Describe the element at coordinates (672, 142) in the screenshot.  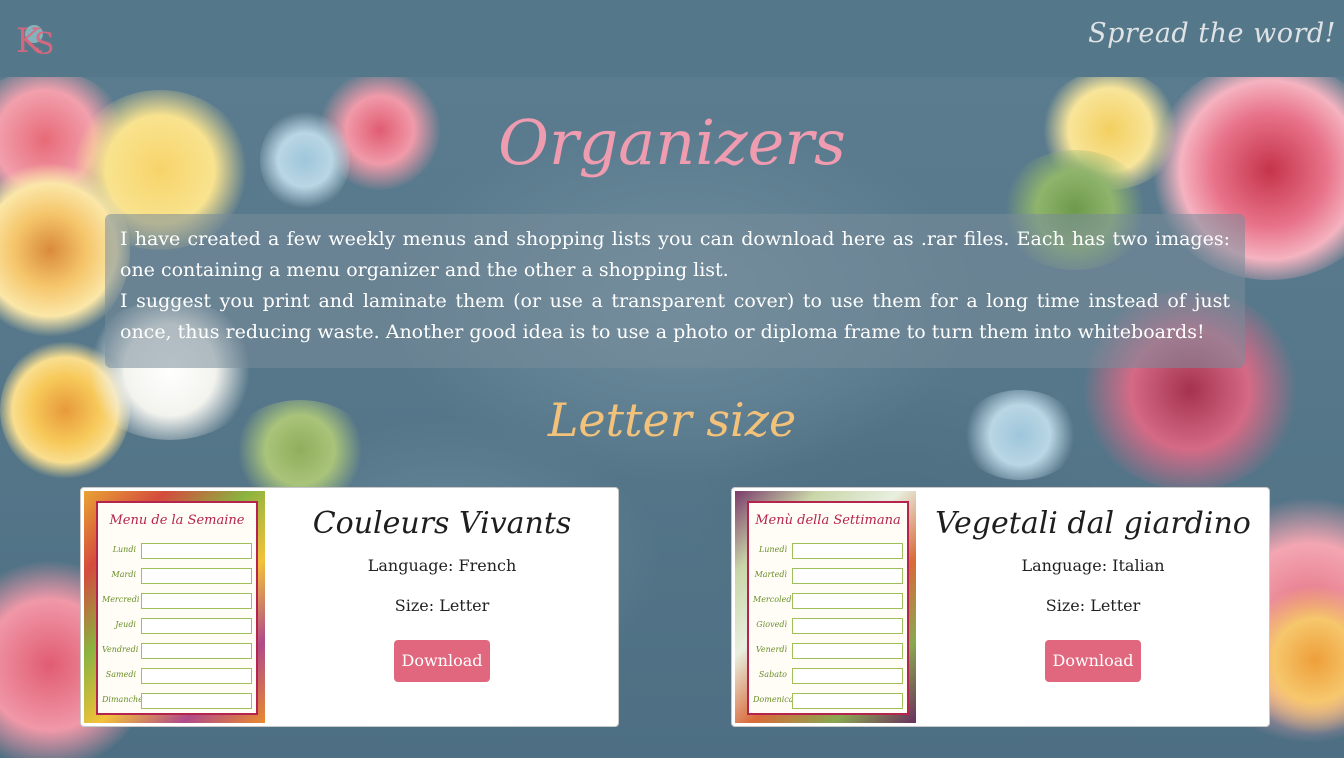
I see `page-title: Organizers` at that location.